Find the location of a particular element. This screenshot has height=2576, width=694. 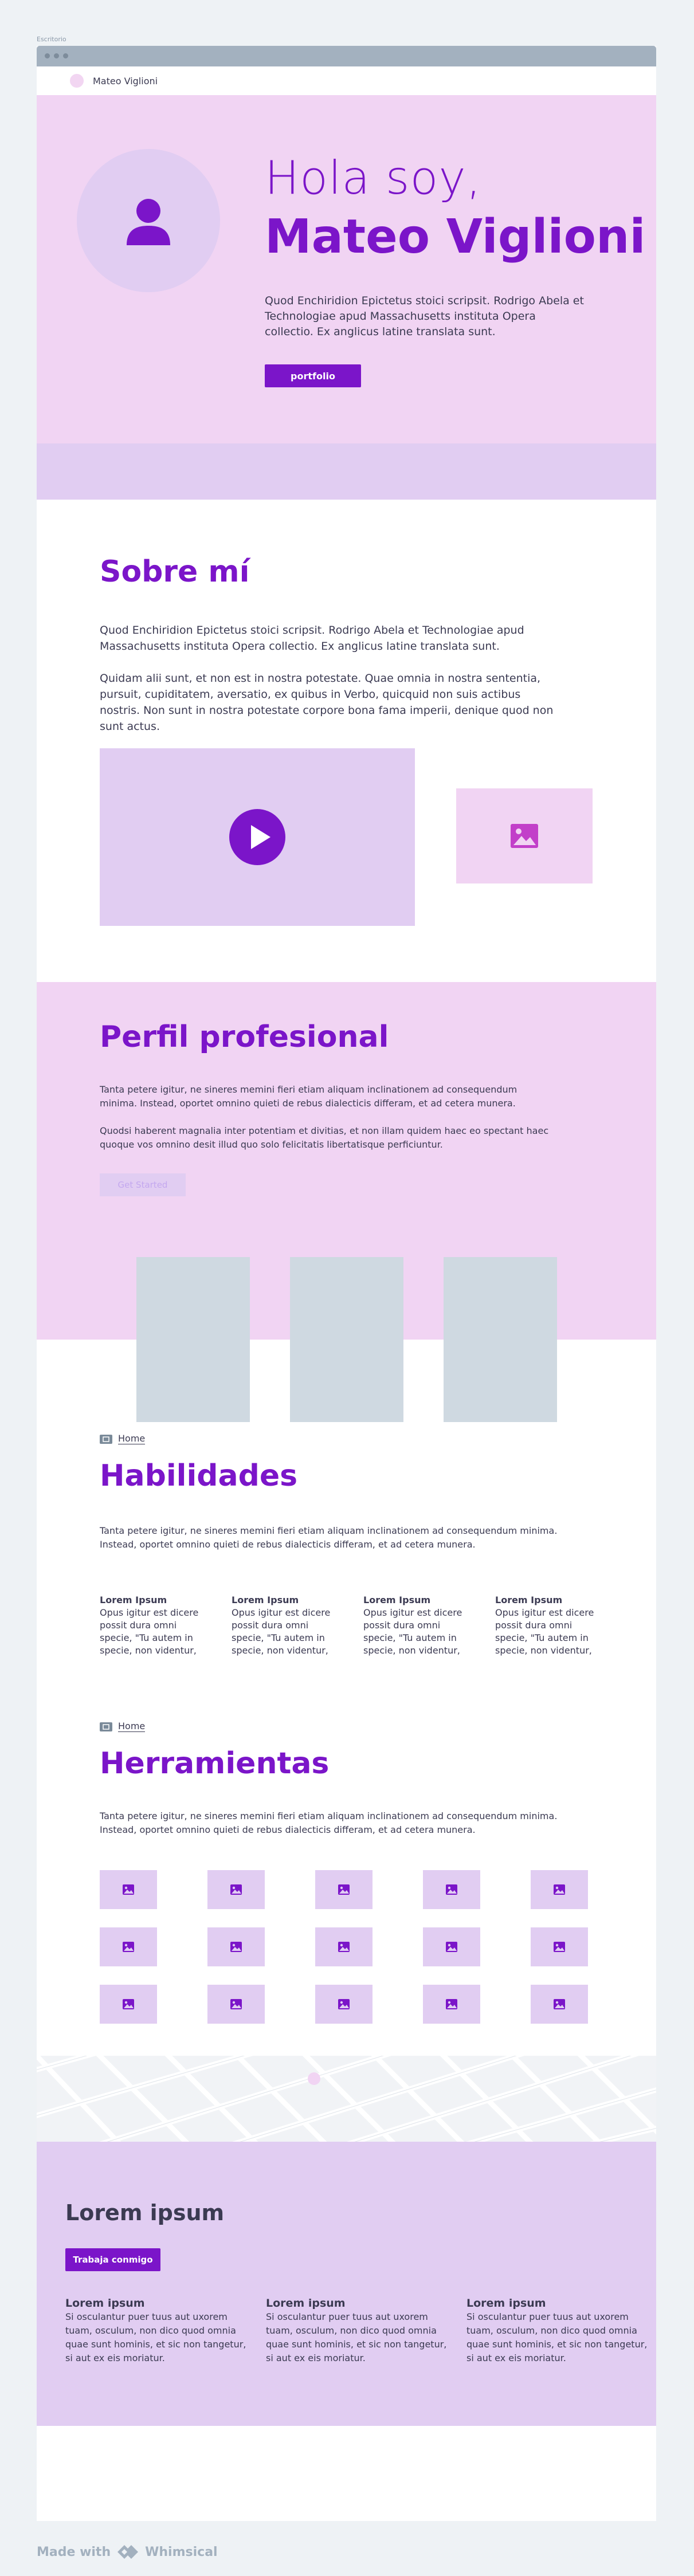

whimsical-logo-icon is located at coordinates (128, 2552).